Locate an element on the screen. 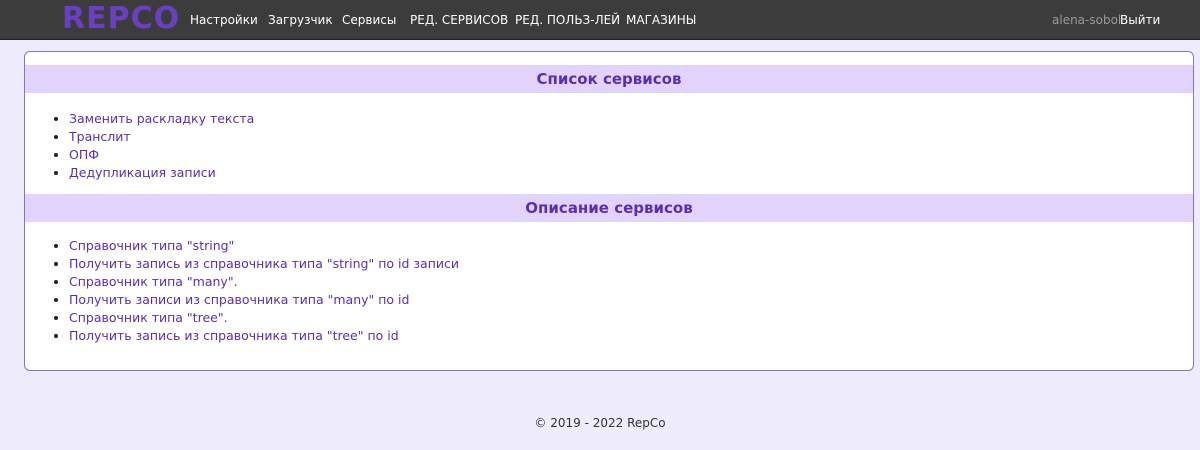 This screenshot has height=450, width=1200. service-link-layout-swap: Заменить раскладку текста is located at coordinates (161, 118).